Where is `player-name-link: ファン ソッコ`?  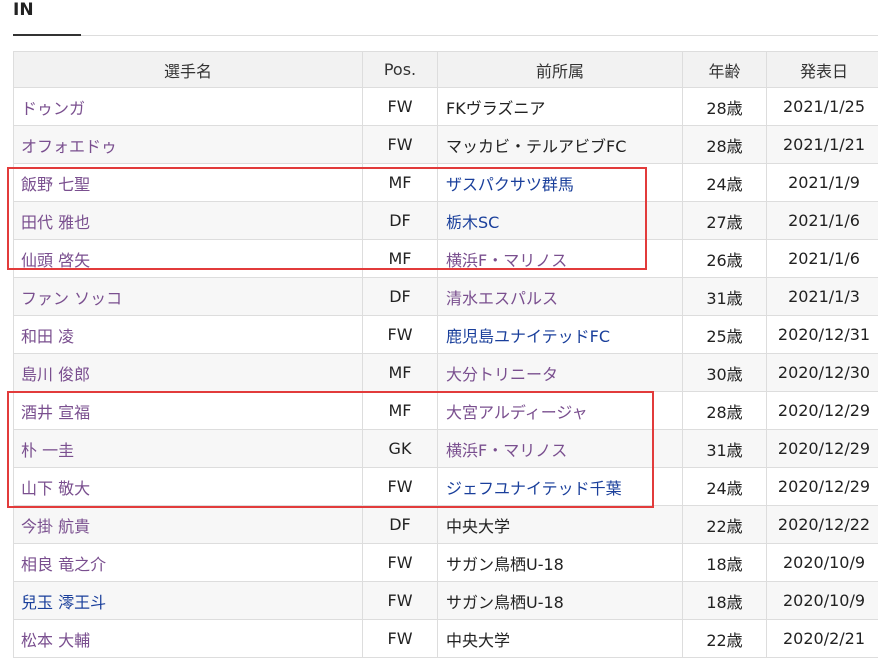
player-name-link: ファン ソッコ is located at coordinates (71, 298).